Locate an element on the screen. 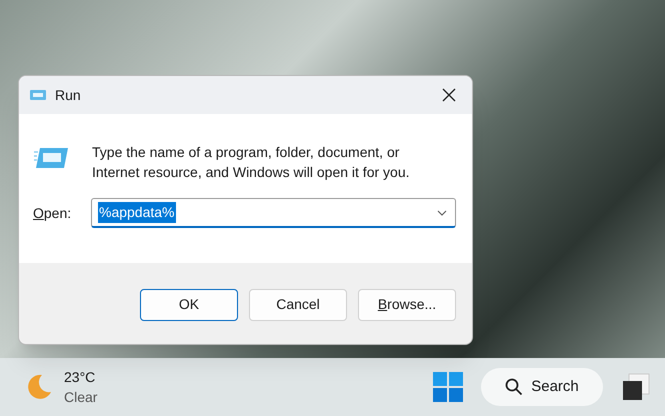  window-title: Run is located at coordinates (68, 95).